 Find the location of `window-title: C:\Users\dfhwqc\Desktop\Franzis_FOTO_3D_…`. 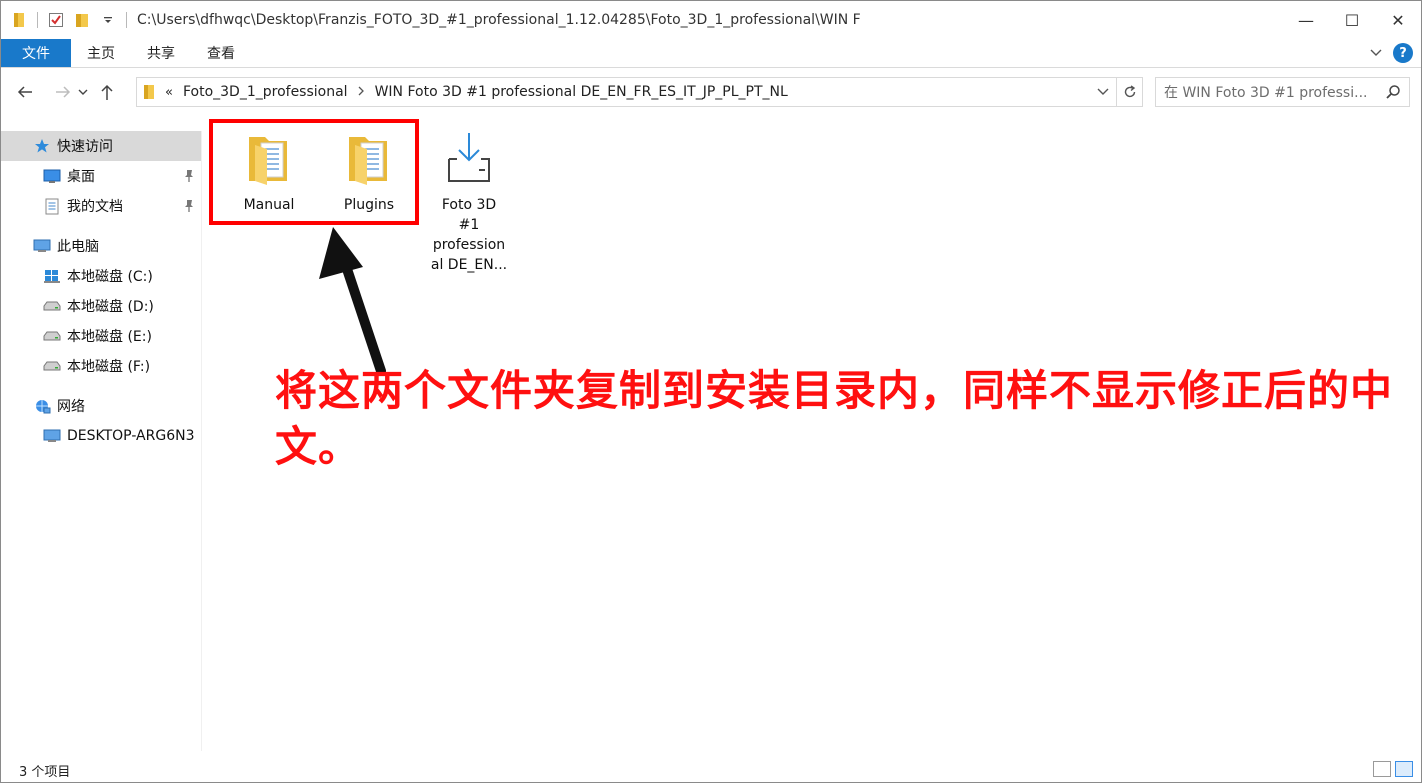

window-title: C:\Users\dfhwqc\Desktop\Franzis_FOTO_3D_… is located at coordinates (499, 20).